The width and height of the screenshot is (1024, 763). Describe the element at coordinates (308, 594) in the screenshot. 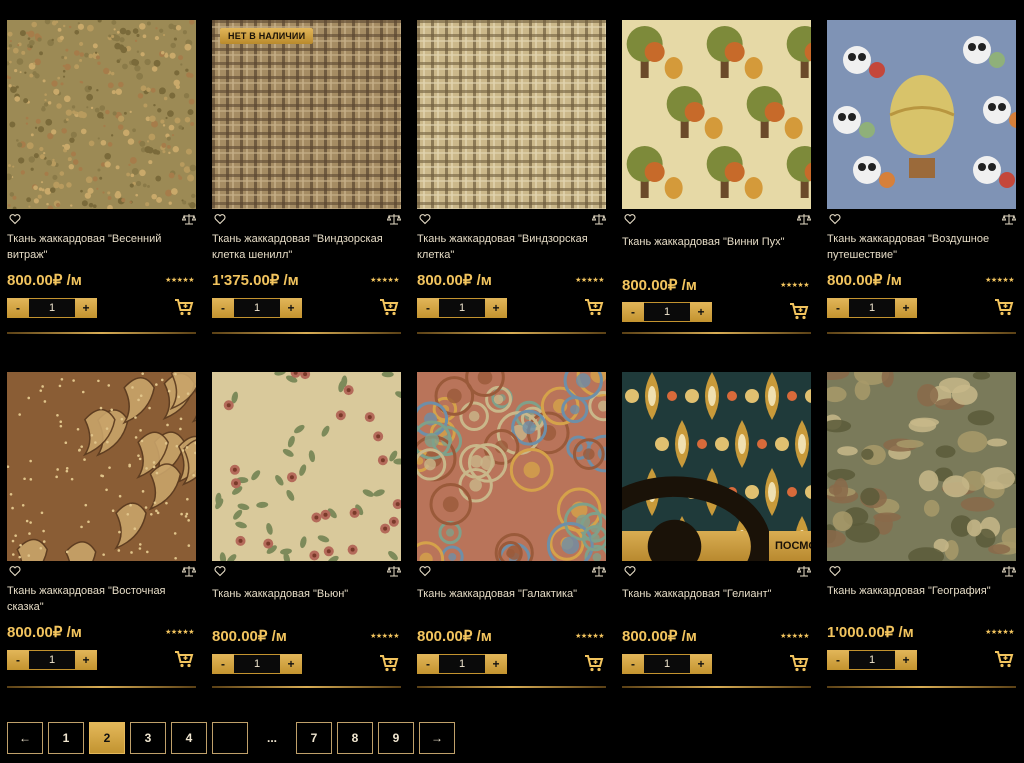

I see `product-title: Ткань жаккардовая "Вьюн"` at that location.